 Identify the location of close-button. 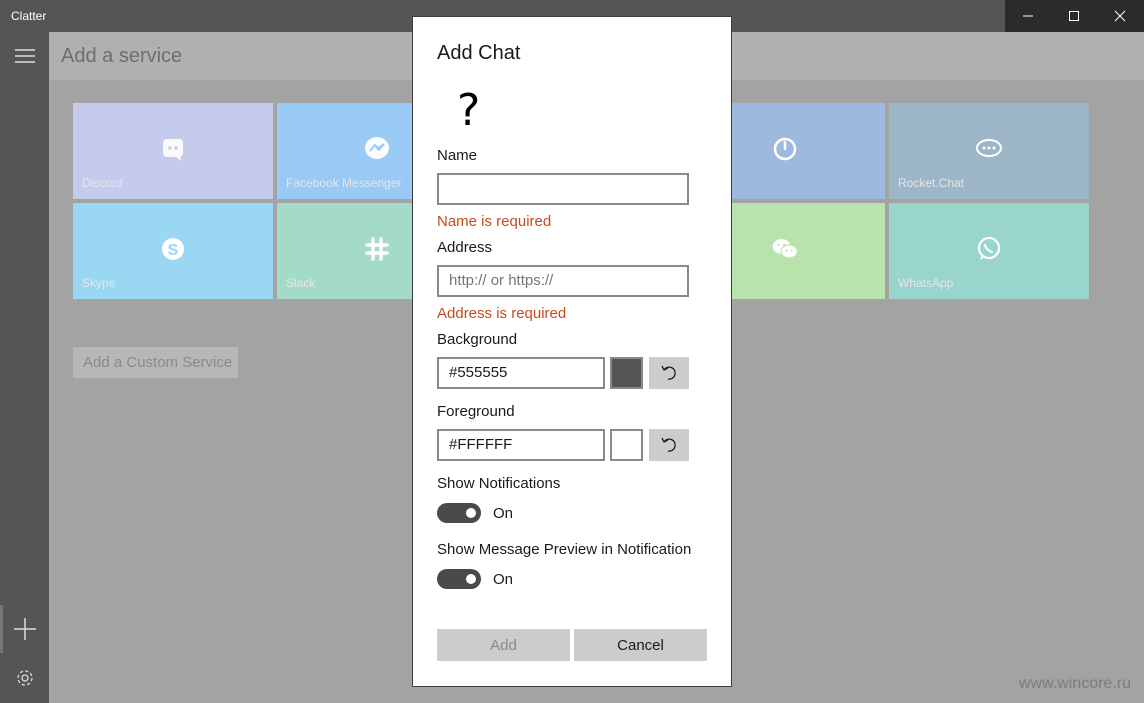
(1120, 16).